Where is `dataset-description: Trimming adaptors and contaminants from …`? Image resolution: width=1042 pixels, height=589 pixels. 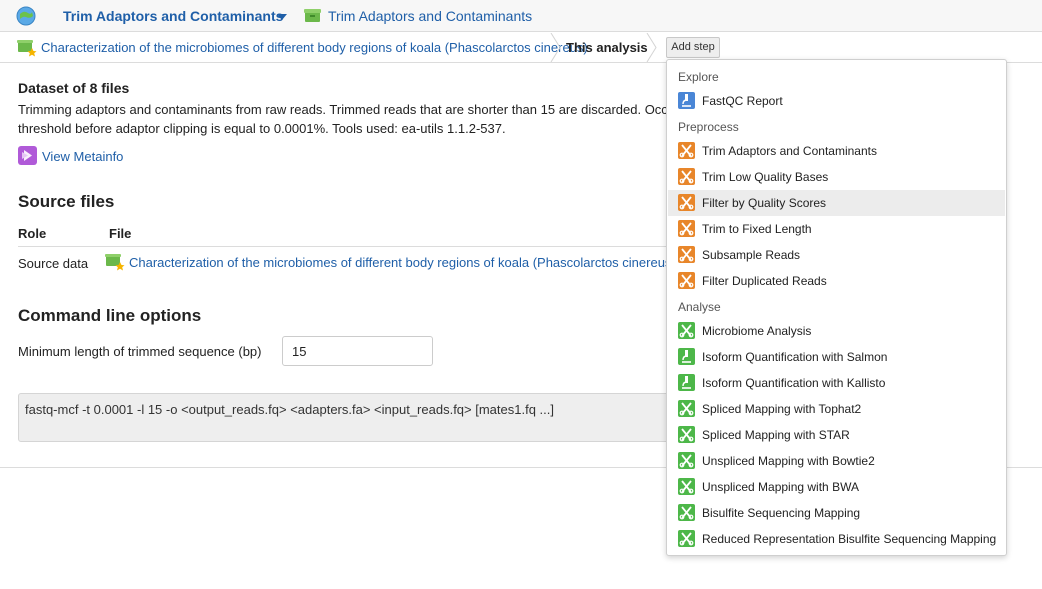 dataset-description: Trimming adaptors and contaminants from … is located at coordinates (365, 119).